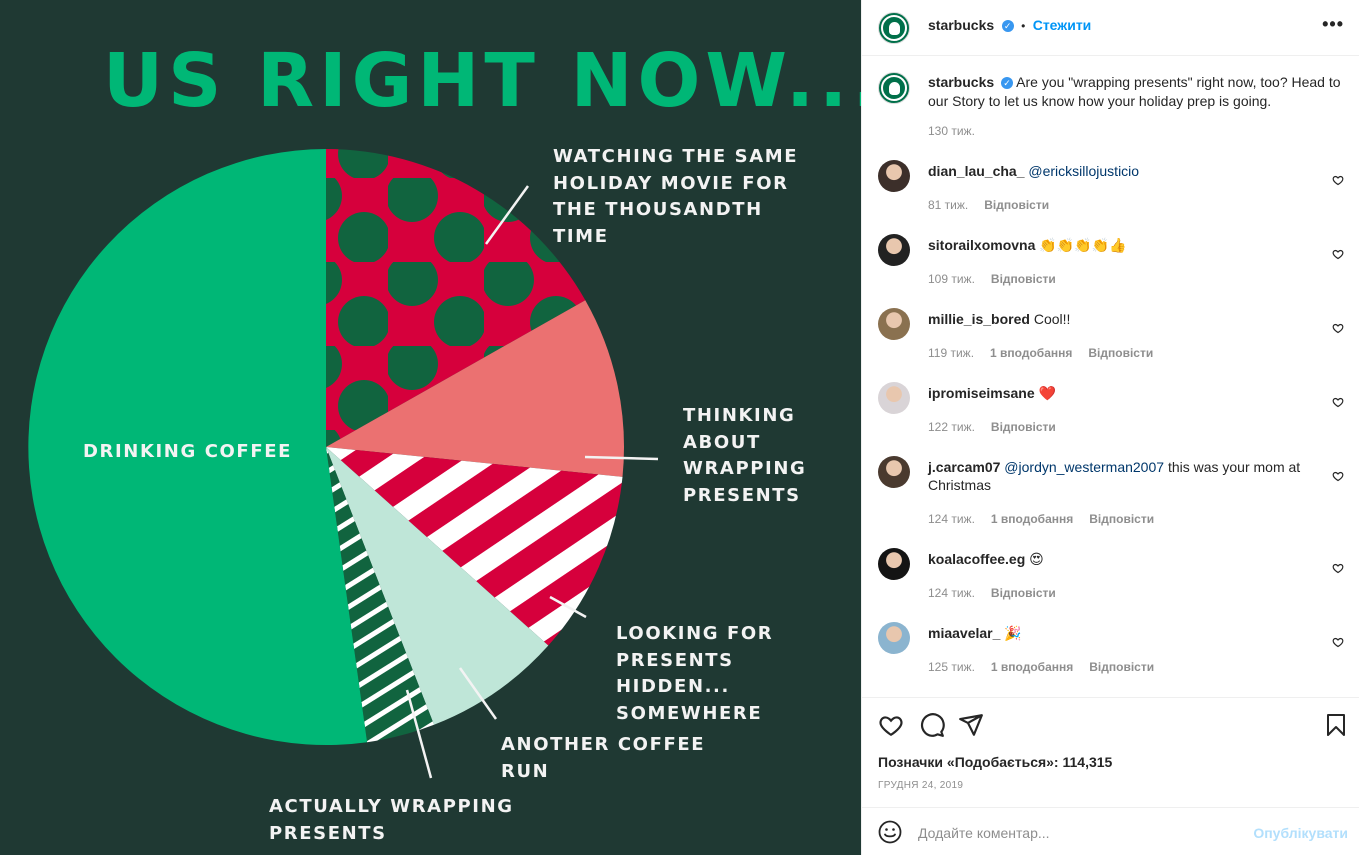 The width and height of the screenshot is (1359, 855). What do you see at coordinates (1083, 171) in the screenshot?
I see `comment-mention: @ericksillojusticio` at bounding box center [1083, 171].